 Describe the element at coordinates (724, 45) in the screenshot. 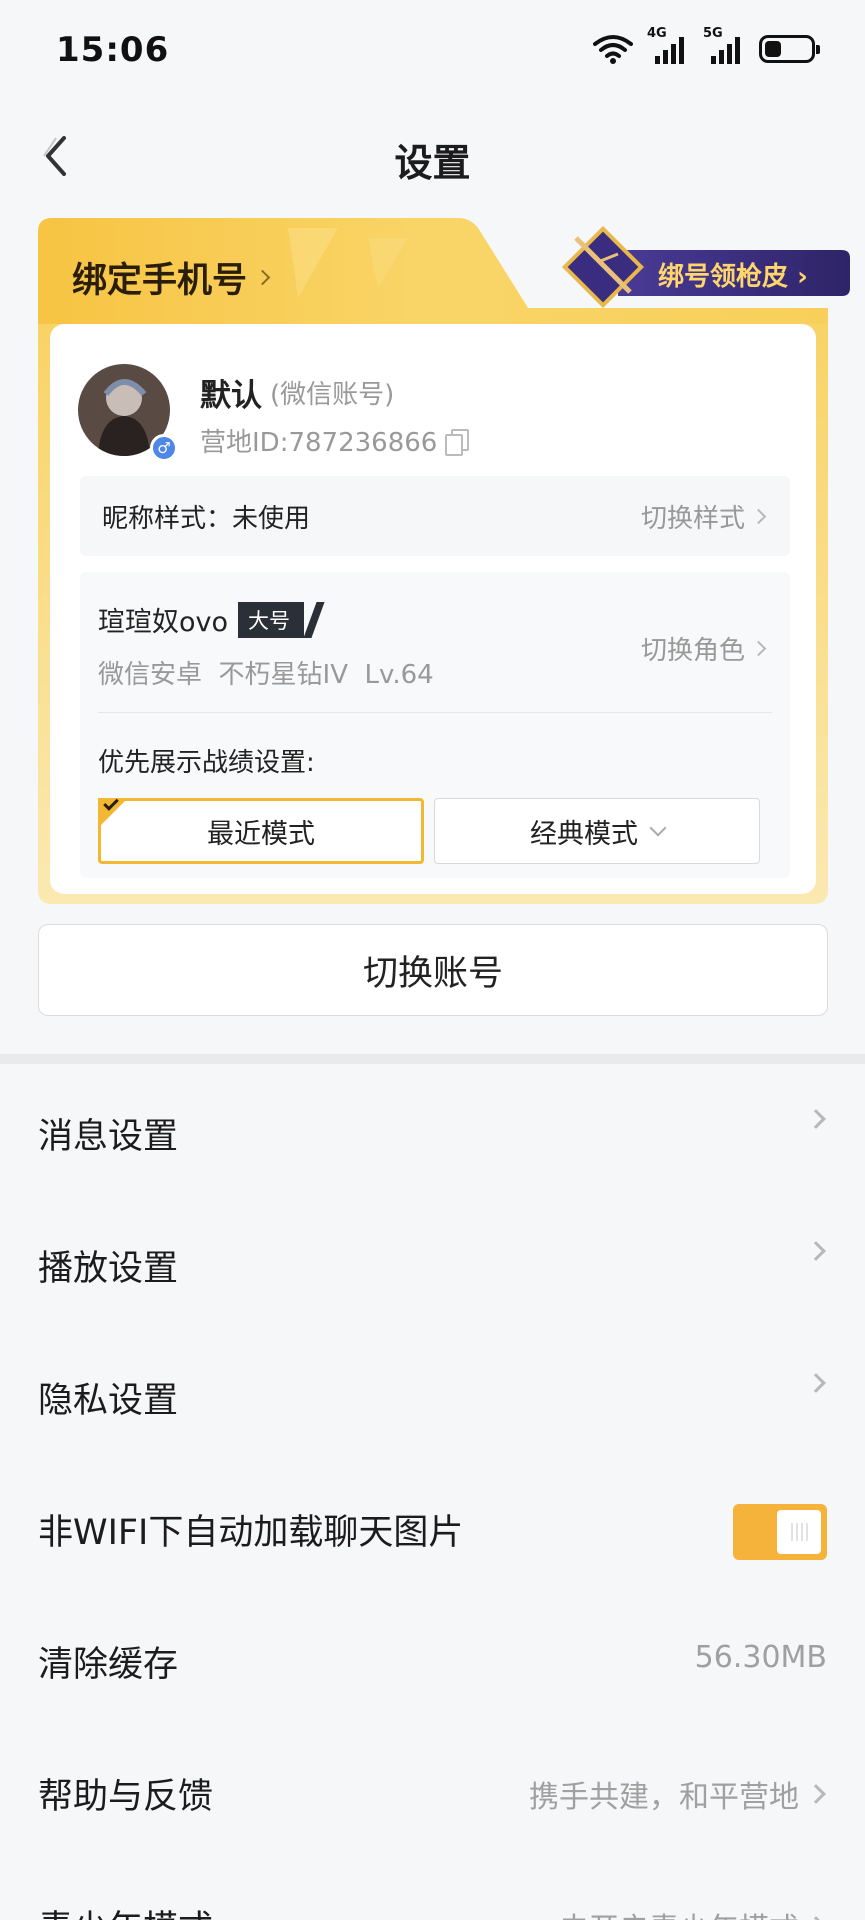

I see `signal-icon-2: 5G` at that location.